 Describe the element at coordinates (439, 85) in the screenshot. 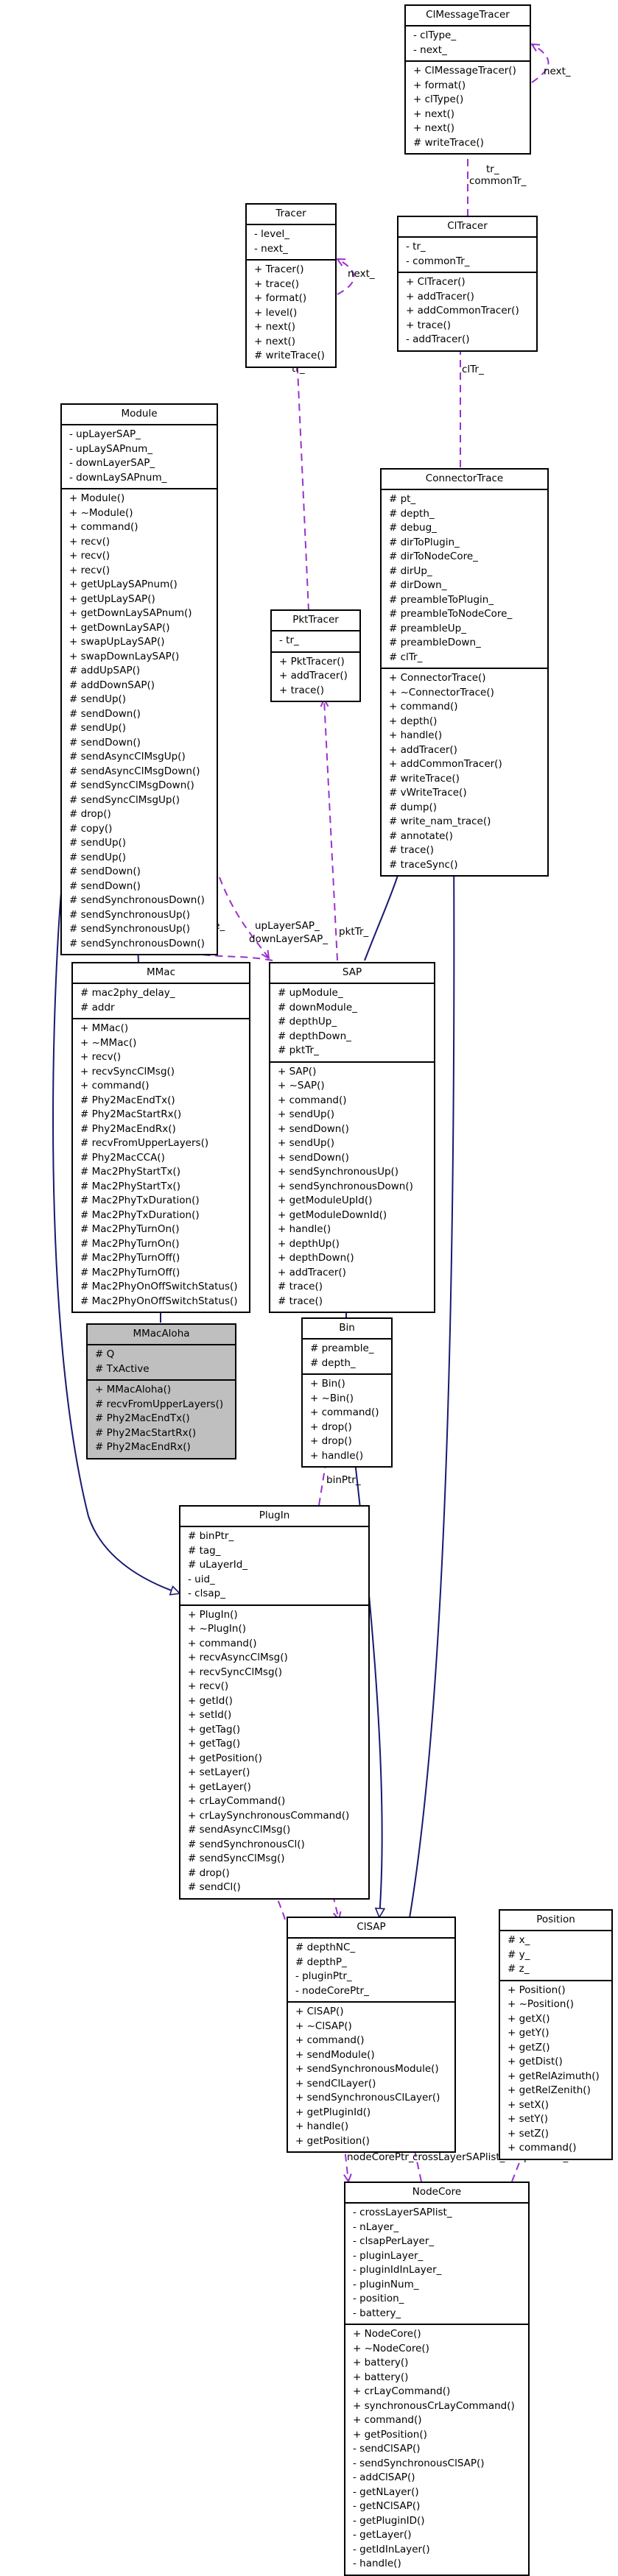

I see `operation-row: + format()` at that location.